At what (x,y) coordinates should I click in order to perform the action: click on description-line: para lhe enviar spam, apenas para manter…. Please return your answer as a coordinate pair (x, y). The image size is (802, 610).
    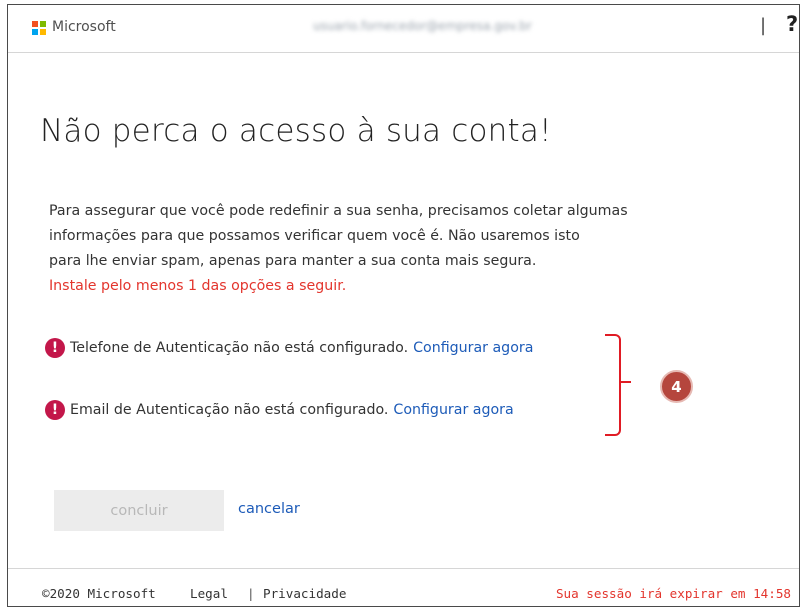
    Looking at the image, I should click on (293, 261).